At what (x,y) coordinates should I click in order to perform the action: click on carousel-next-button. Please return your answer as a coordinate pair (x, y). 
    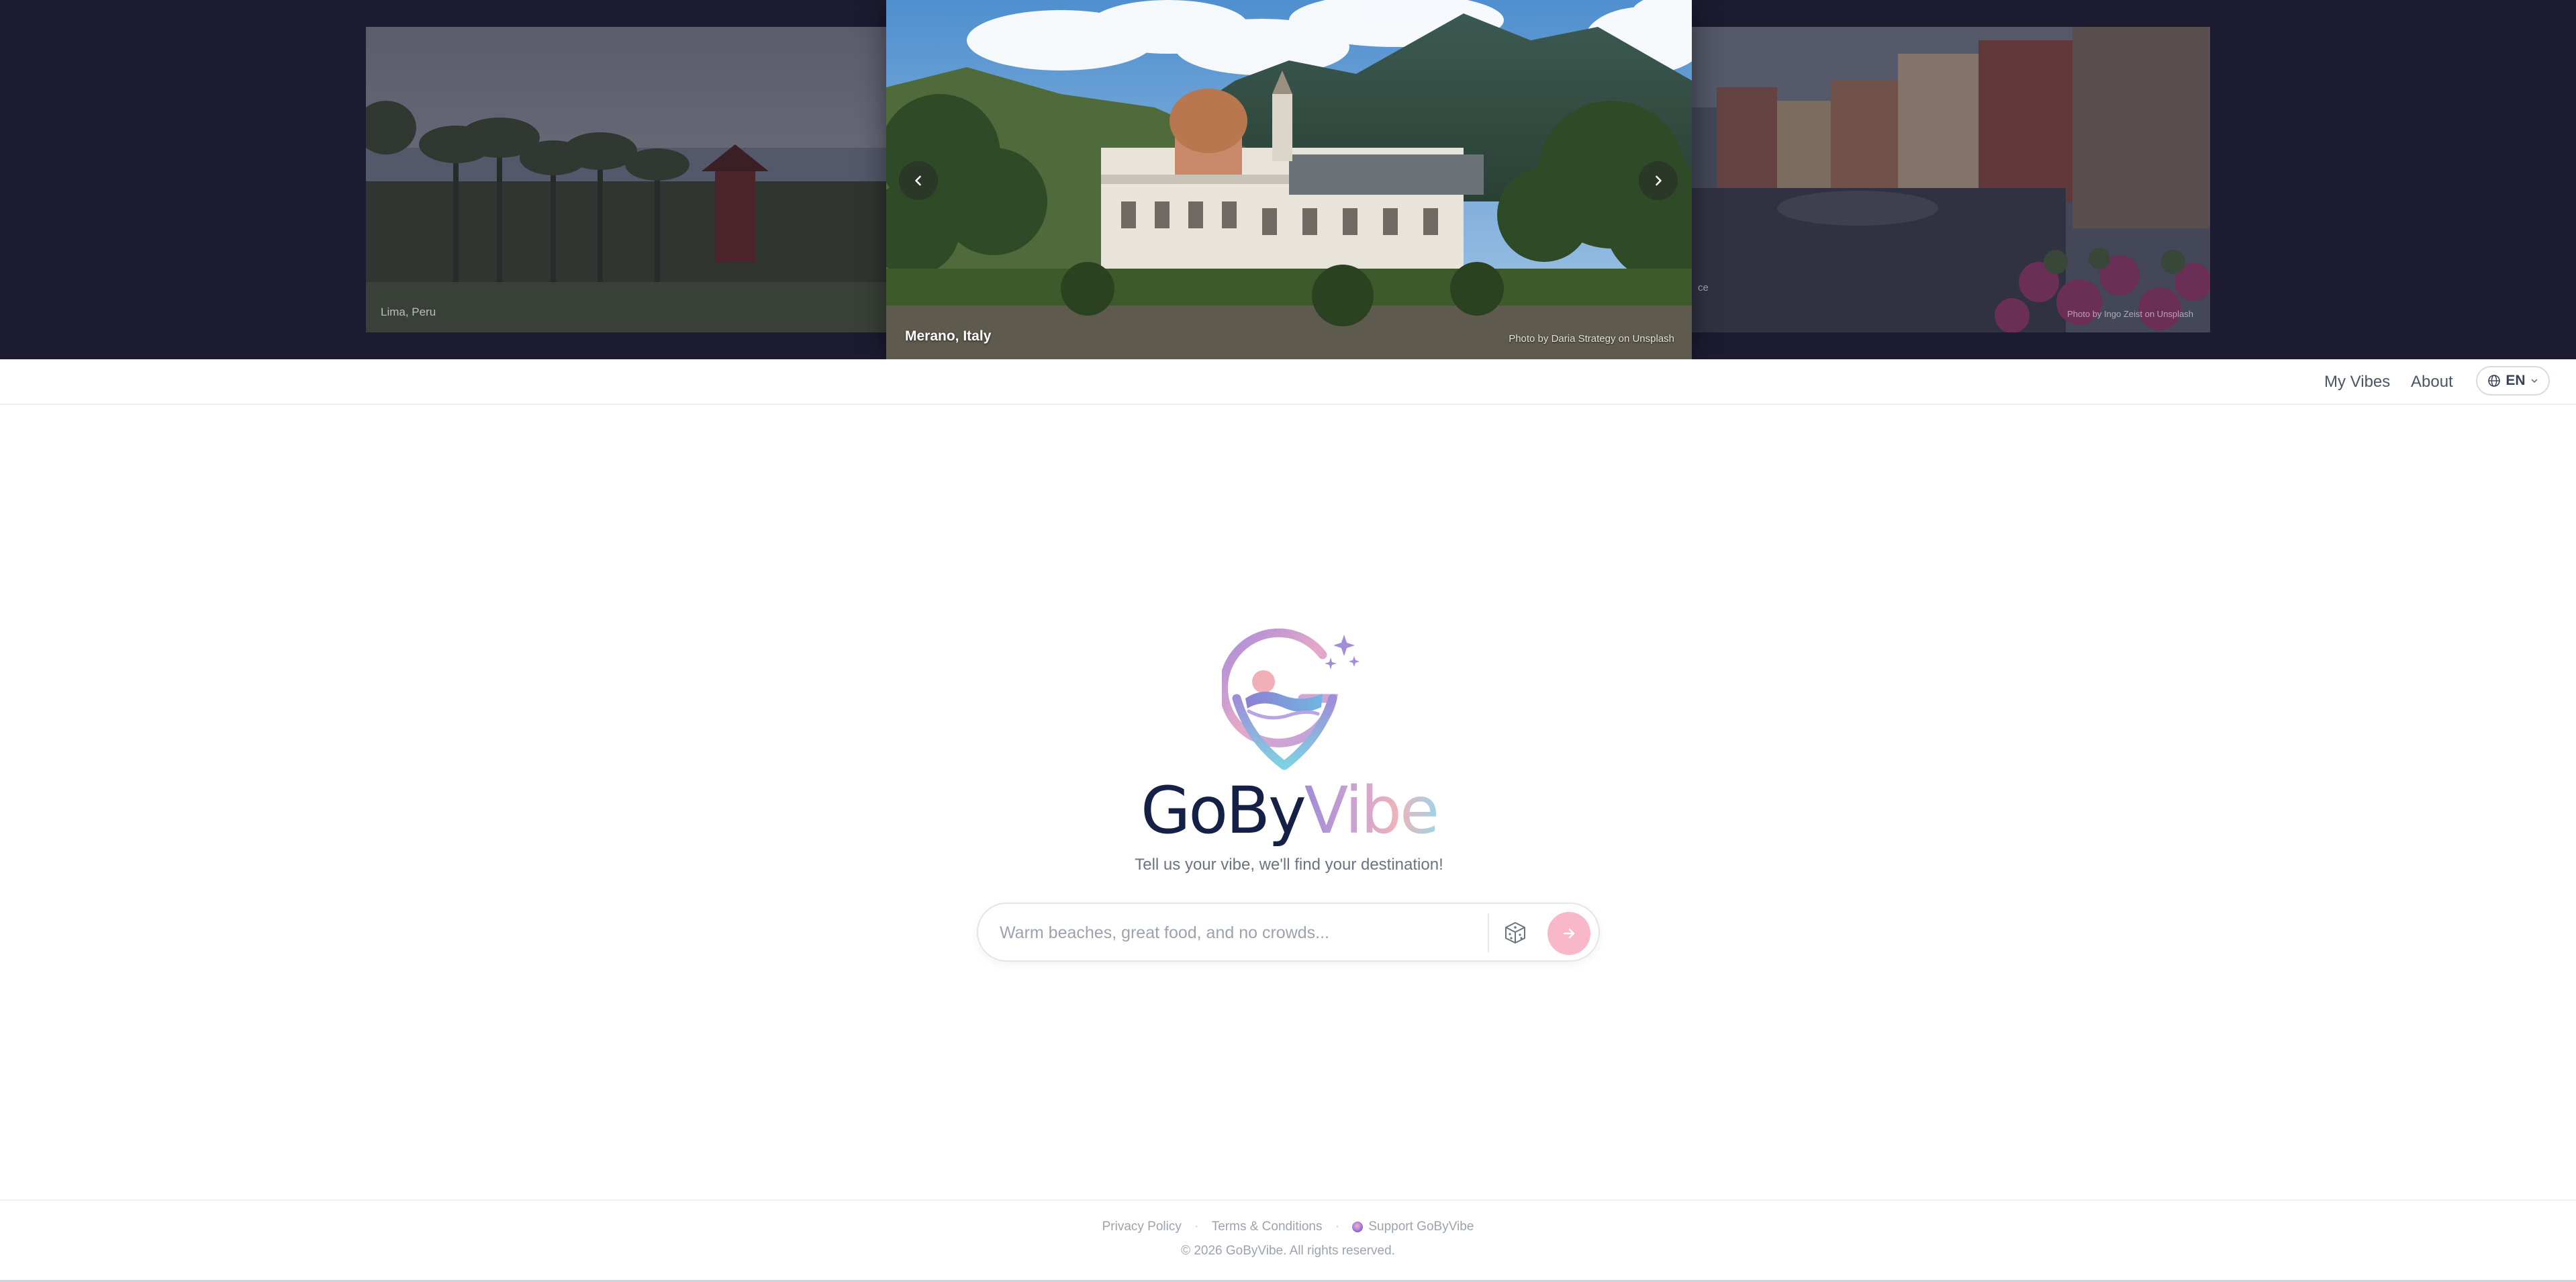
    Looking at the image, I should click on (1658, 180).